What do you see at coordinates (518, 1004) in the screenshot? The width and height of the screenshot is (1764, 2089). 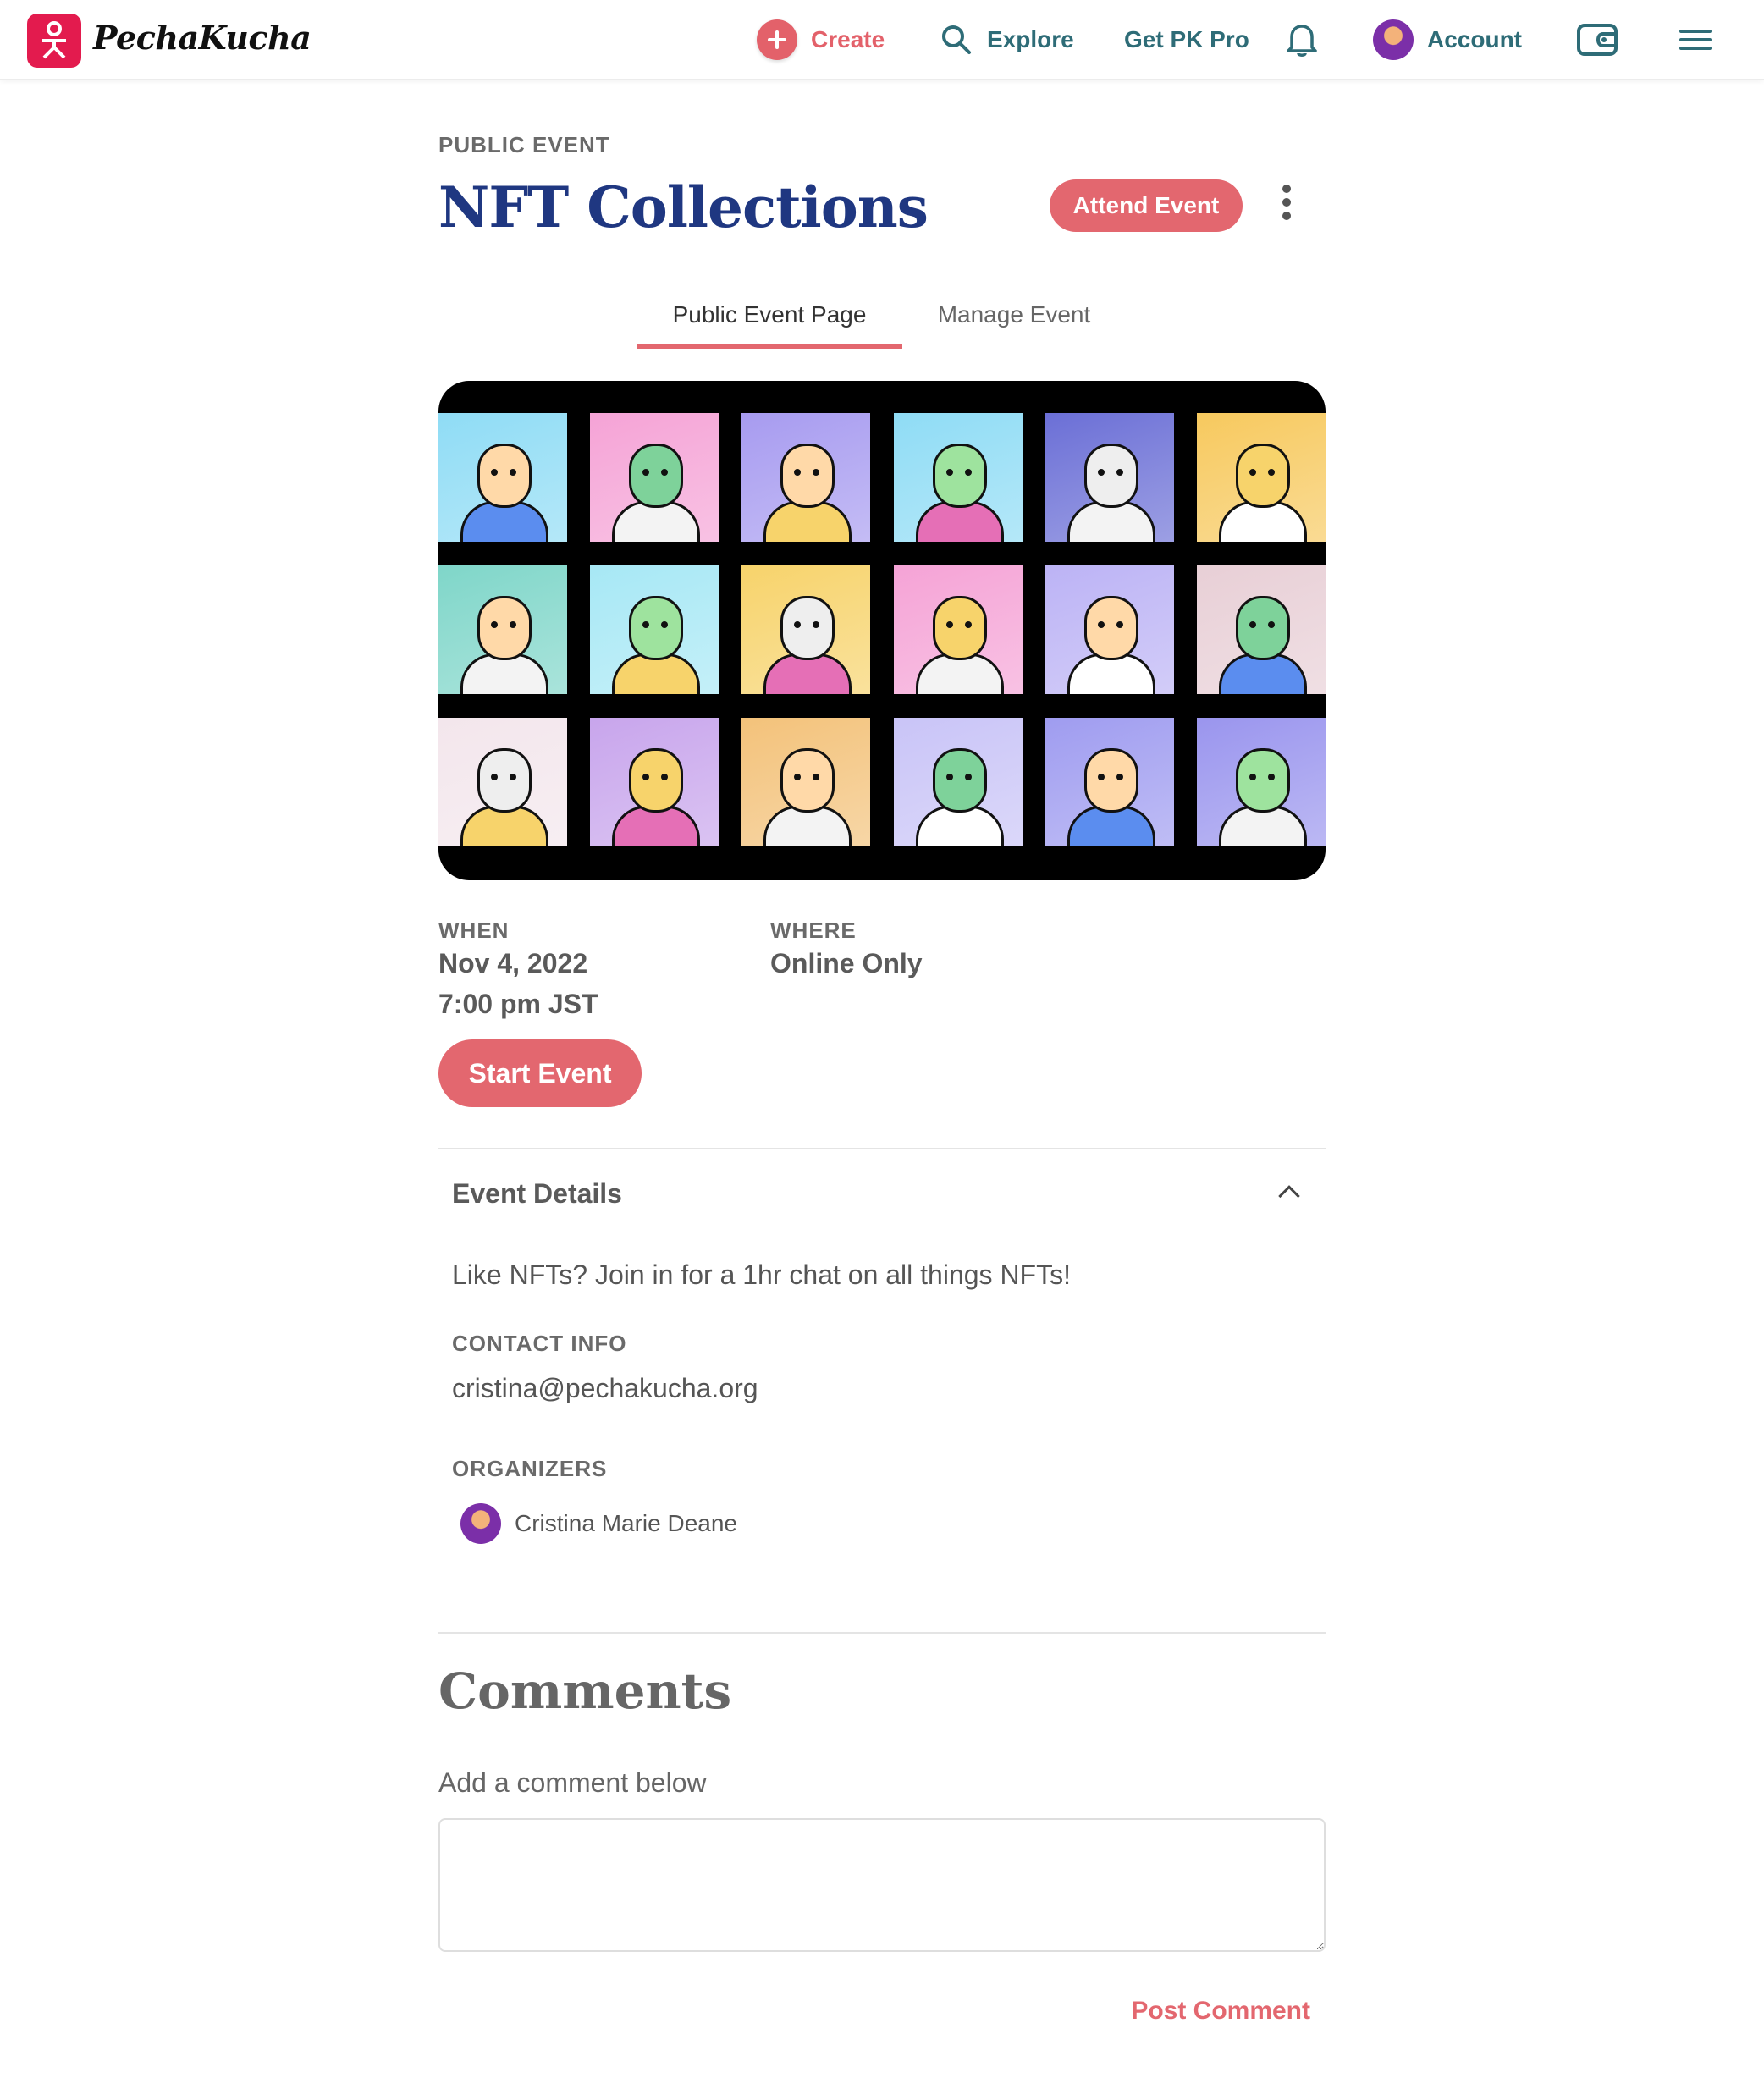 I see `event-time: 7:00 pm JST` at bounding box center [518, 1004].